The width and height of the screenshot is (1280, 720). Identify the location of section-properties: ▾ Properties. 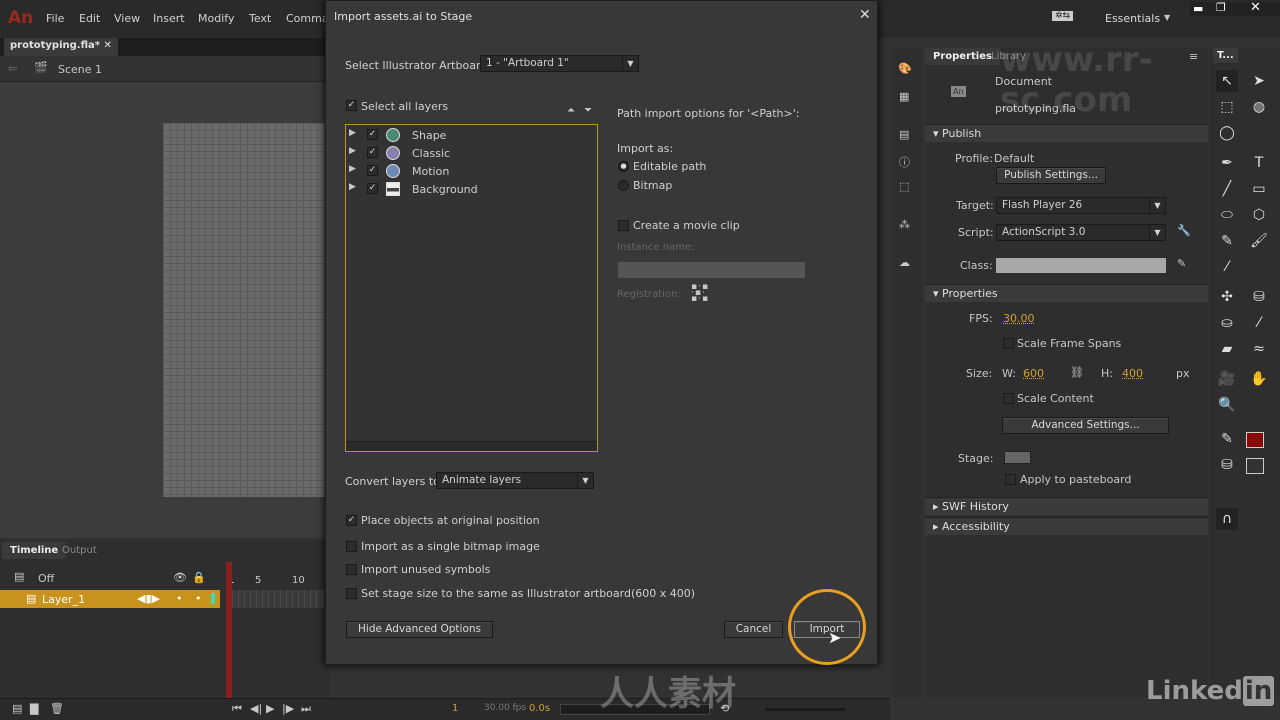
(1066, 293).